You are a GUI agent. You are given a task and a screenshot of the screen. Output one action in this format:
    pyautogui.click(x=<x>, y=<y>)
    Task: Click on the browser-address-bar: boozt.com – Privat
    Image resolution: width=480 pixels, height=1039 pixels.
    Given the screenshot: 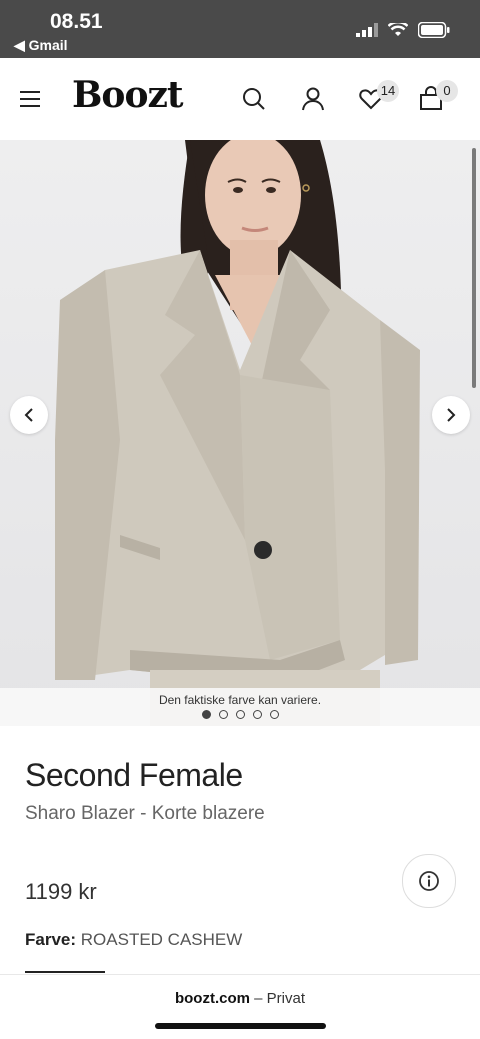 What is the action you would take?
    pyautogui.click(x=240, y=1006)
    